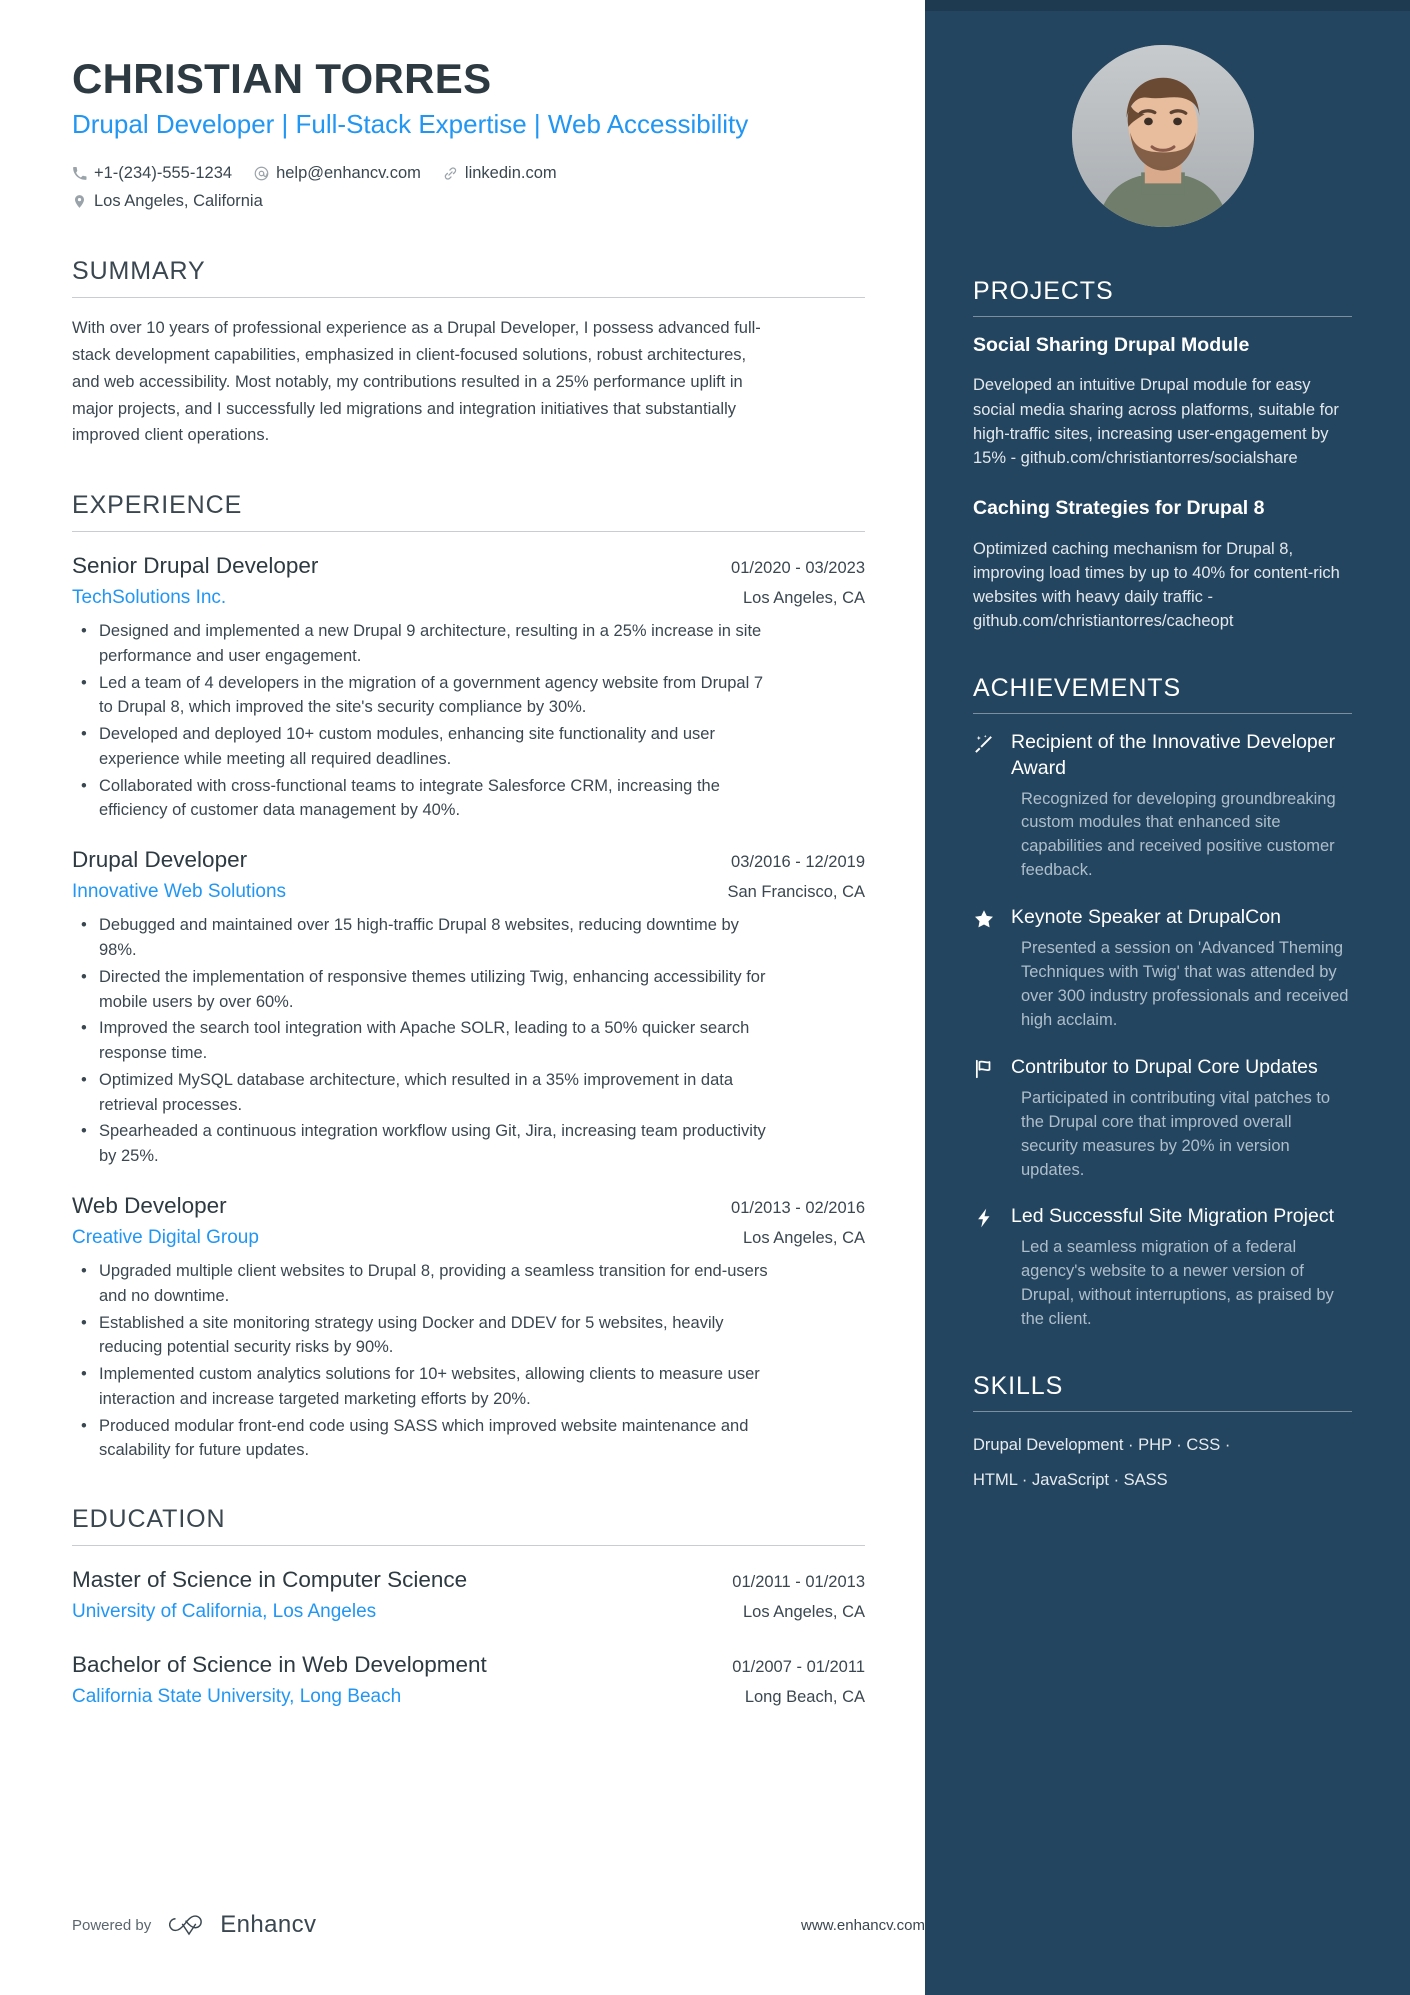 Image resolution: width=1410 pixels, height=1995 pixels. Describe the element at coordinates (224, 1611) in the screenshot. I see `education-school: University of California, Los Angeles` at that location.